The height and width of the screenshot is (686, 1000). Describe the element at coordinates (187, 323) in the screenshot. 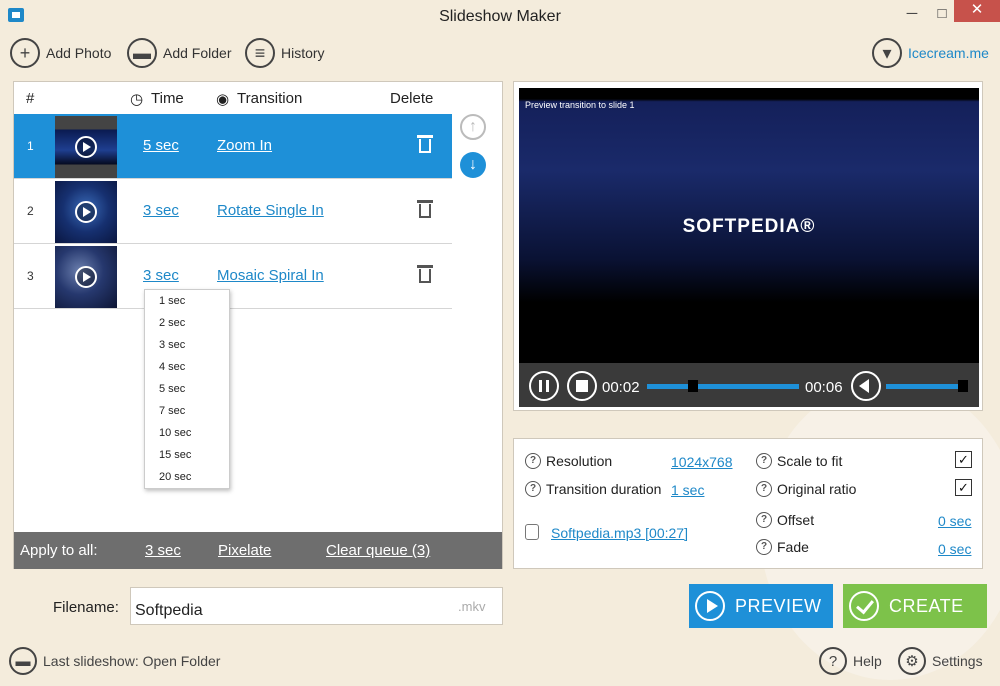

I see `dropdown-option: 2 sec` at that location.